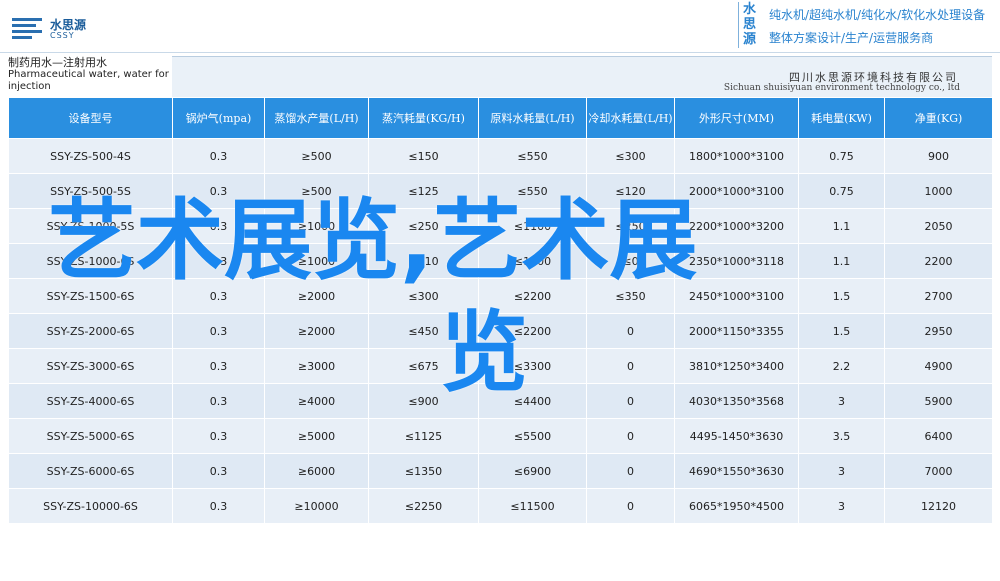 This screenshot has height=581, width=1000. What do you see at coordinates (90, 118) in the screenshot?
I see `column-header: 设备型号` at bounding box center [90, 118].